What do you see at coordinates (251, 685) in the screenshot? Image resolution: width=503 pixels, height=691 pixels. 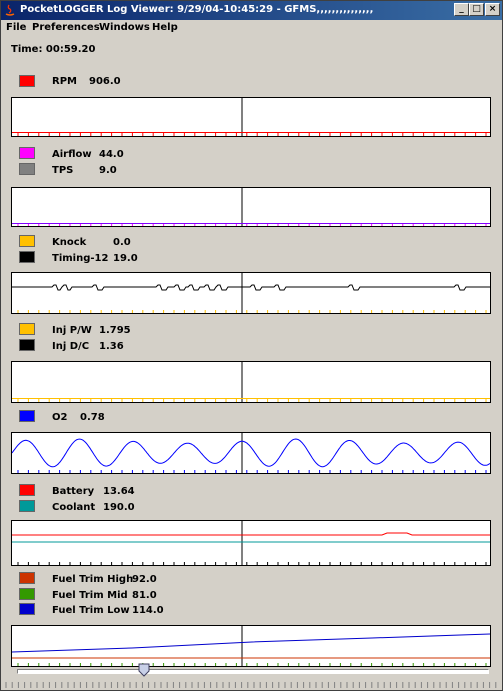 I see `time-slider-ruler` at bounding box center [251, 685].